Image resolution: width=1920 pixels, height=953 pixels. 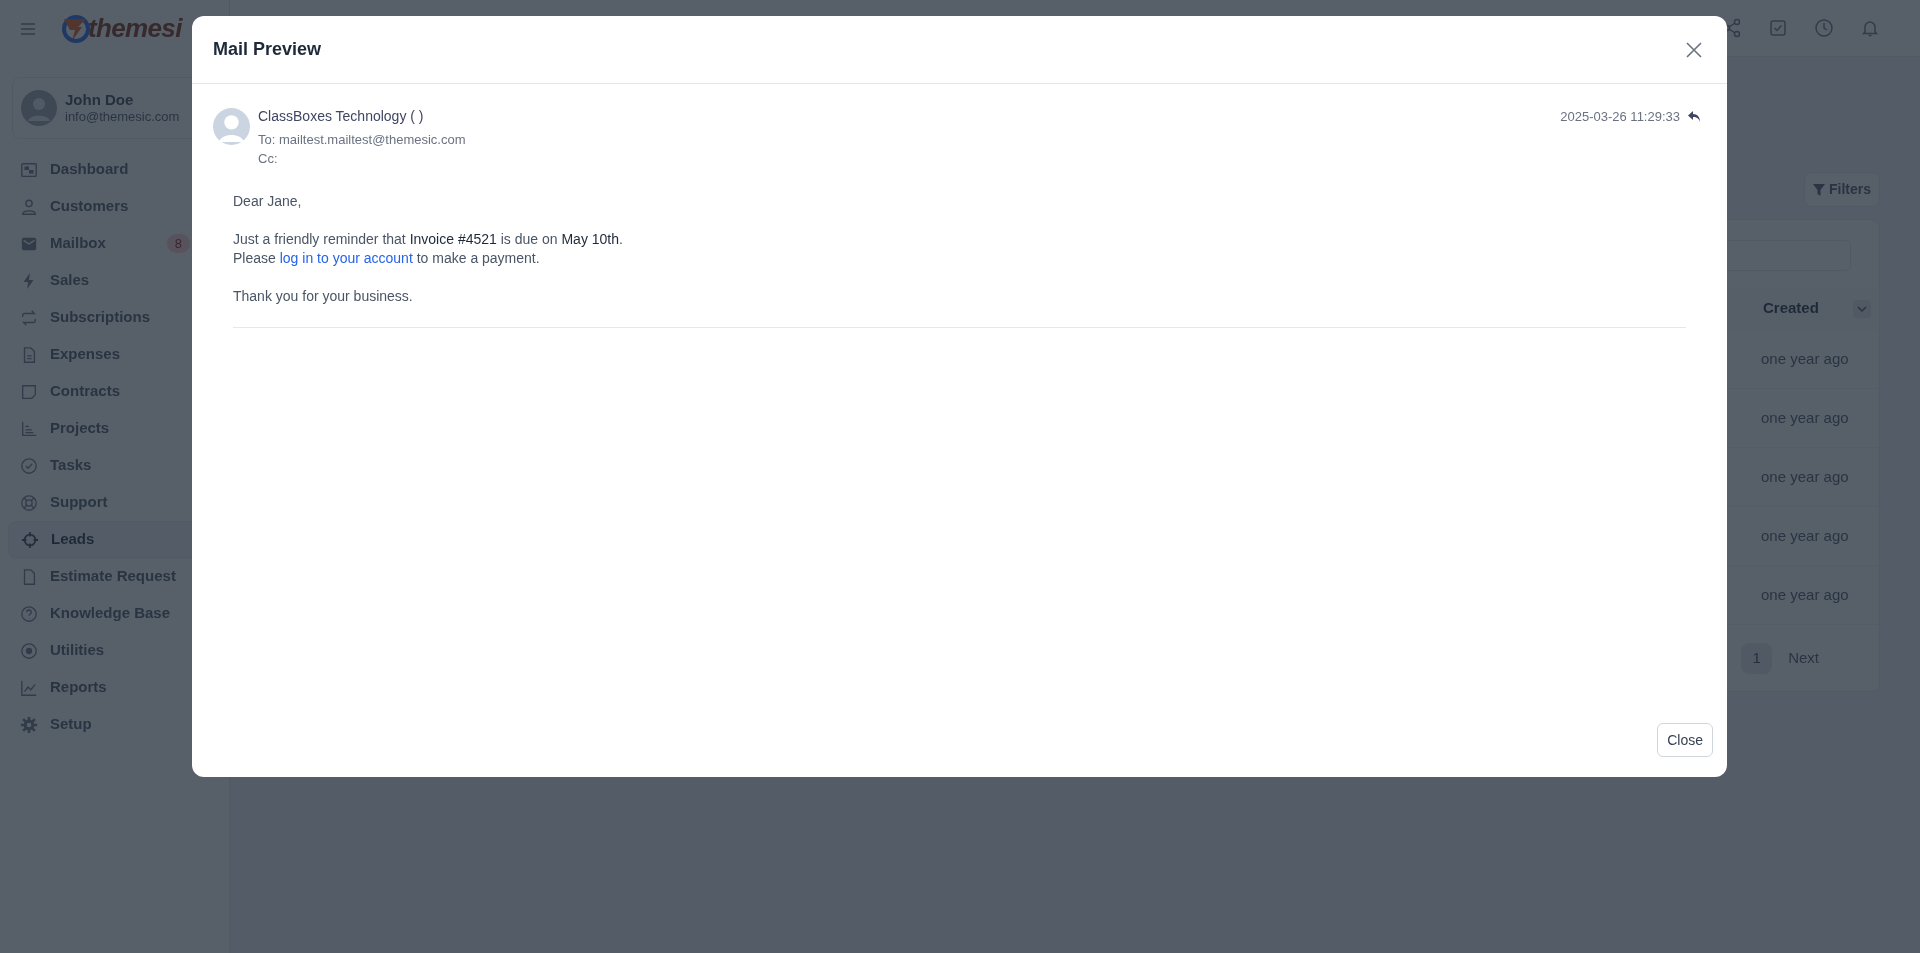 I want to click on reply-icon, so click(x=1694, y=116).